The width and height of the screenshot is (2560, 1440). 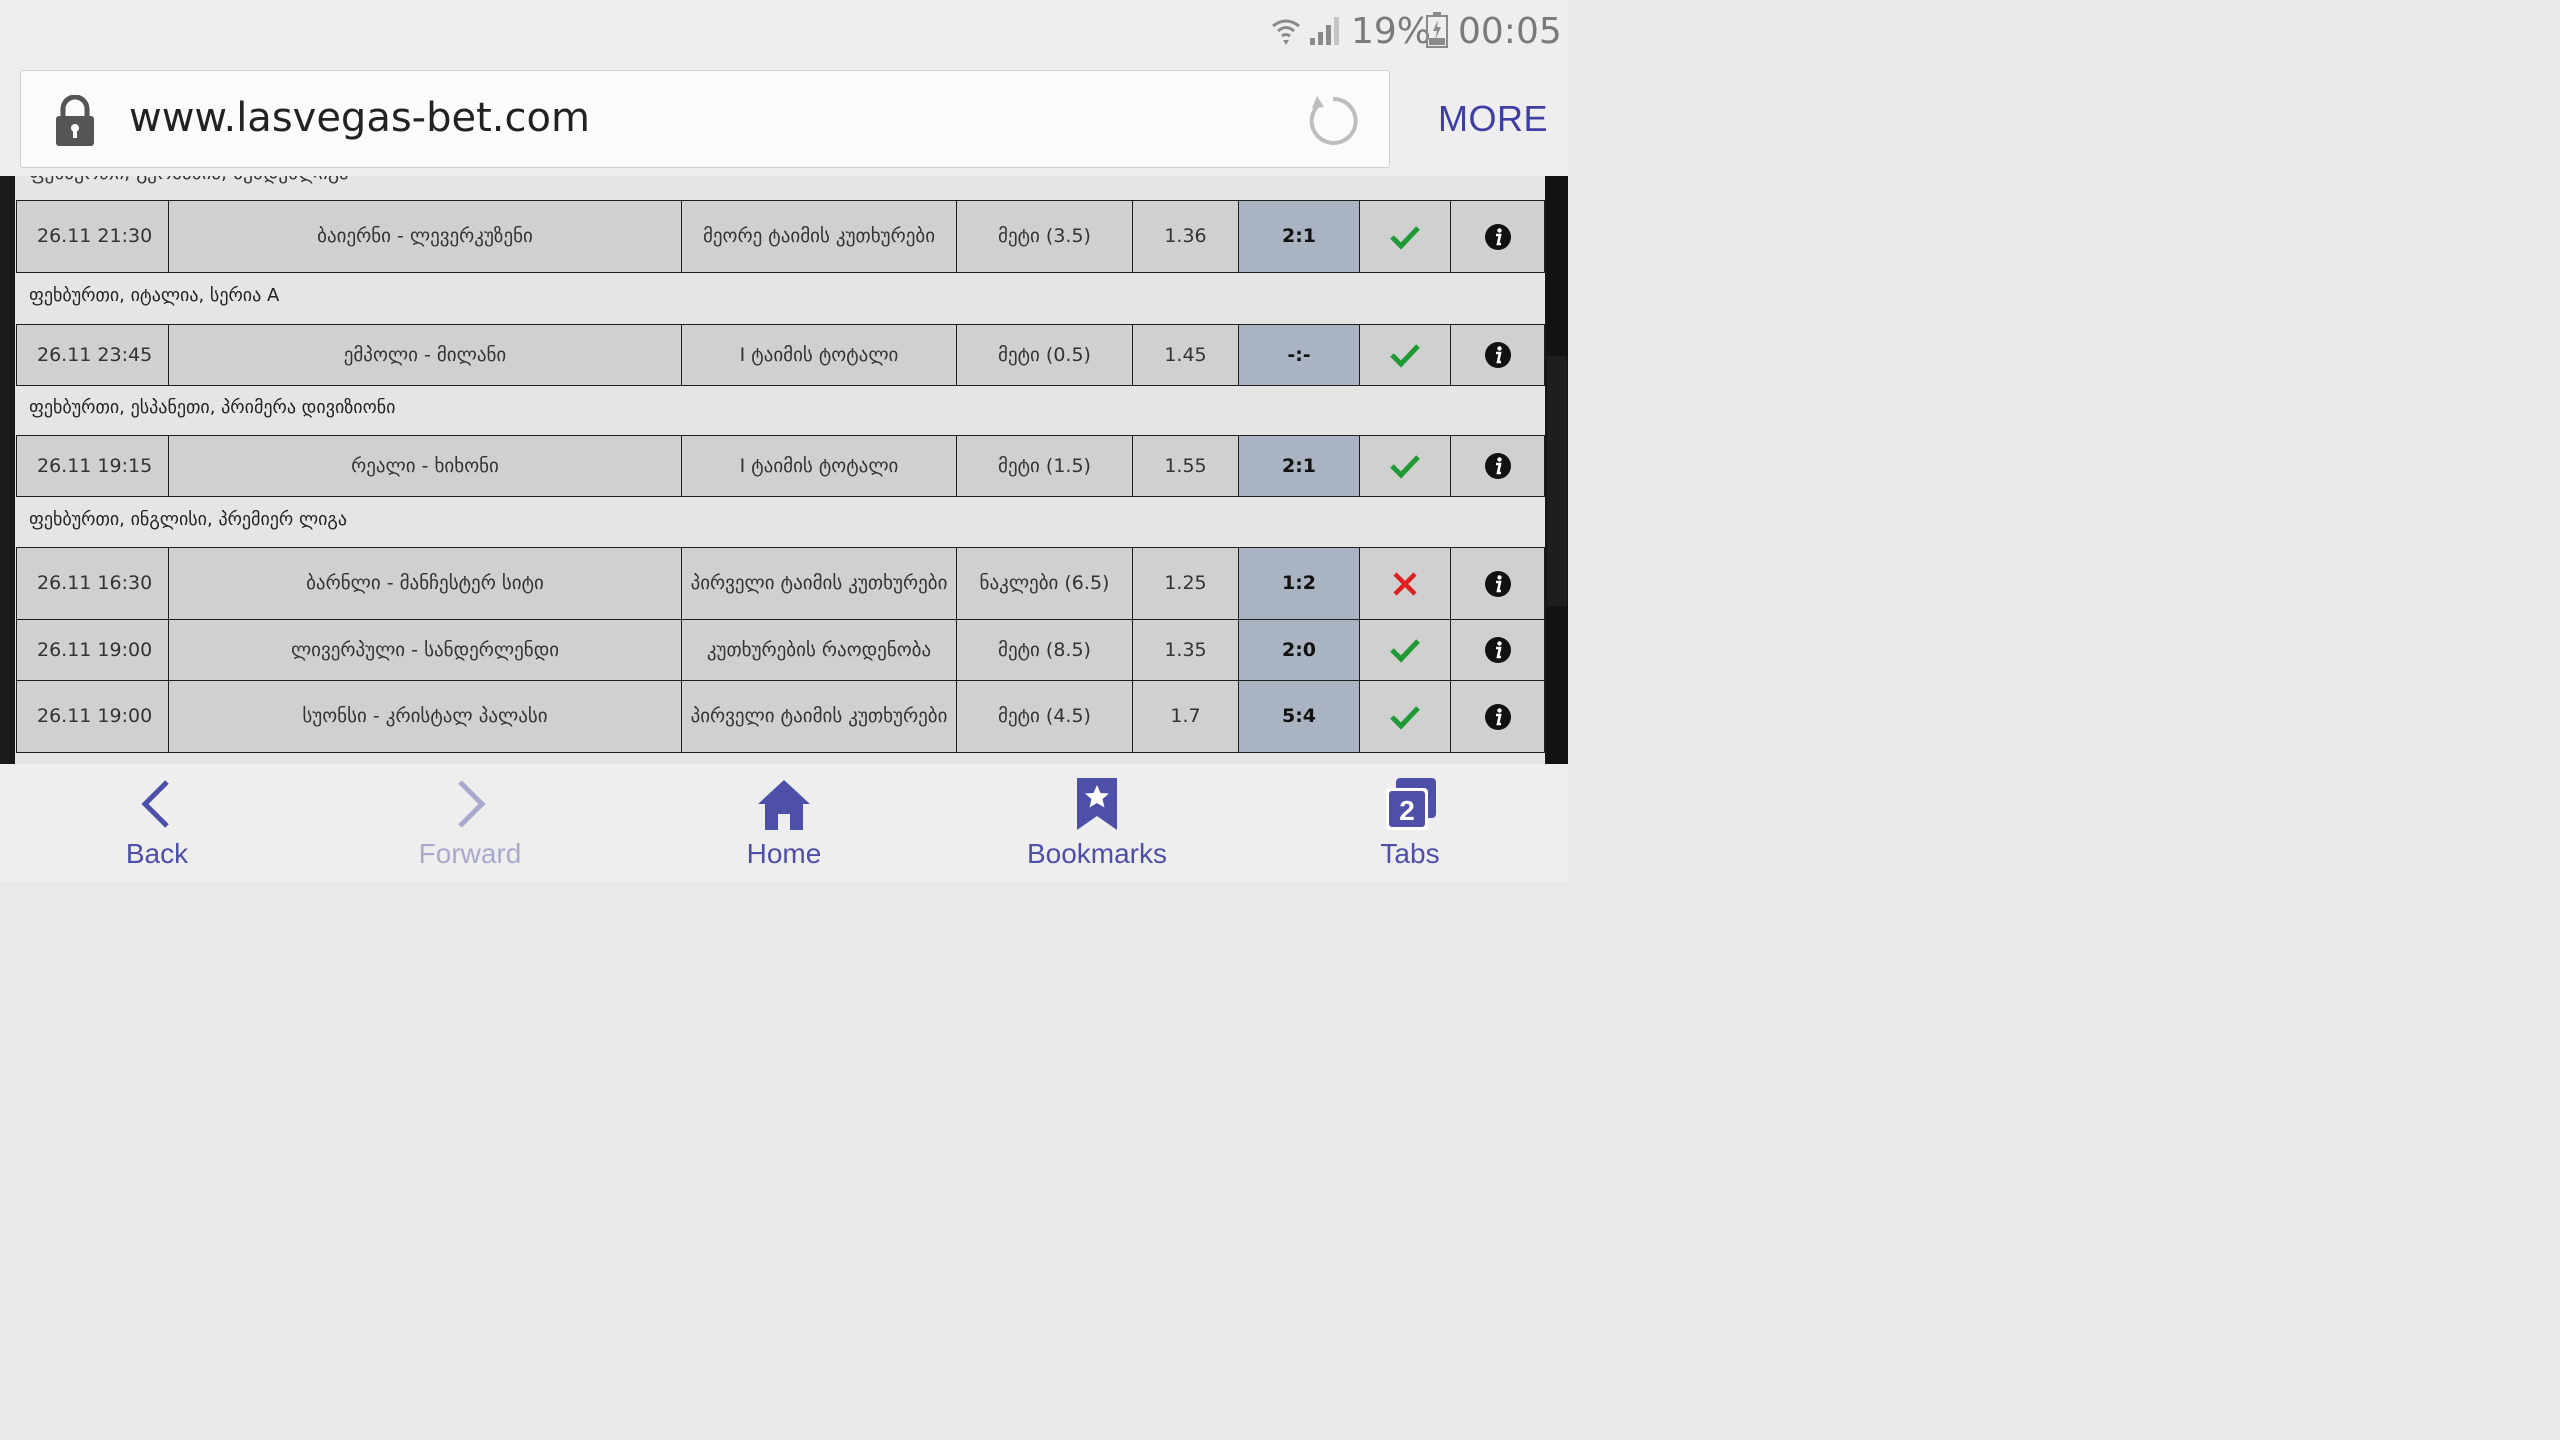 What do you see at coordinates (1324, 31) in the screenshot?
I see `signal-icon` at bounding box center [1324, 31].